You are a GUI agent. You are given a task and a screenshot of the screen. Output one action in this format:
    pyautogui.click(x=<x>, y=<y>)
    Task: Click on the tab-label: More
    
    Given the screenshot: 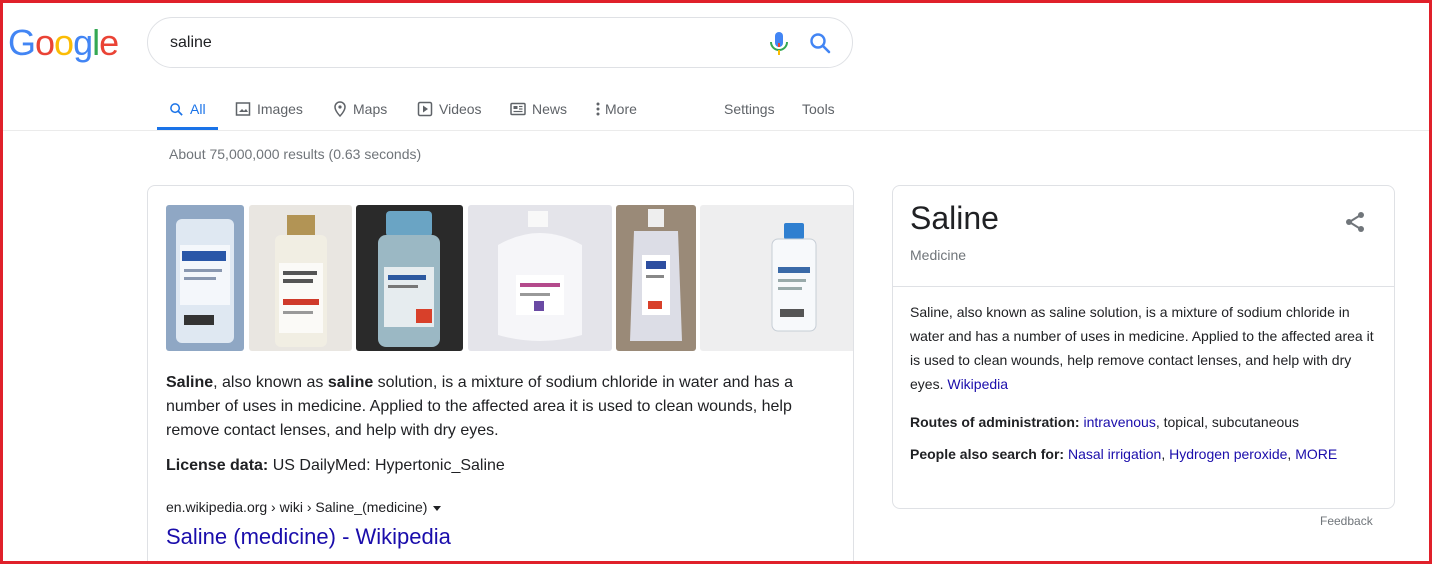 What is the action you would take?
    pyautogui.click(x=621, y=109)
    